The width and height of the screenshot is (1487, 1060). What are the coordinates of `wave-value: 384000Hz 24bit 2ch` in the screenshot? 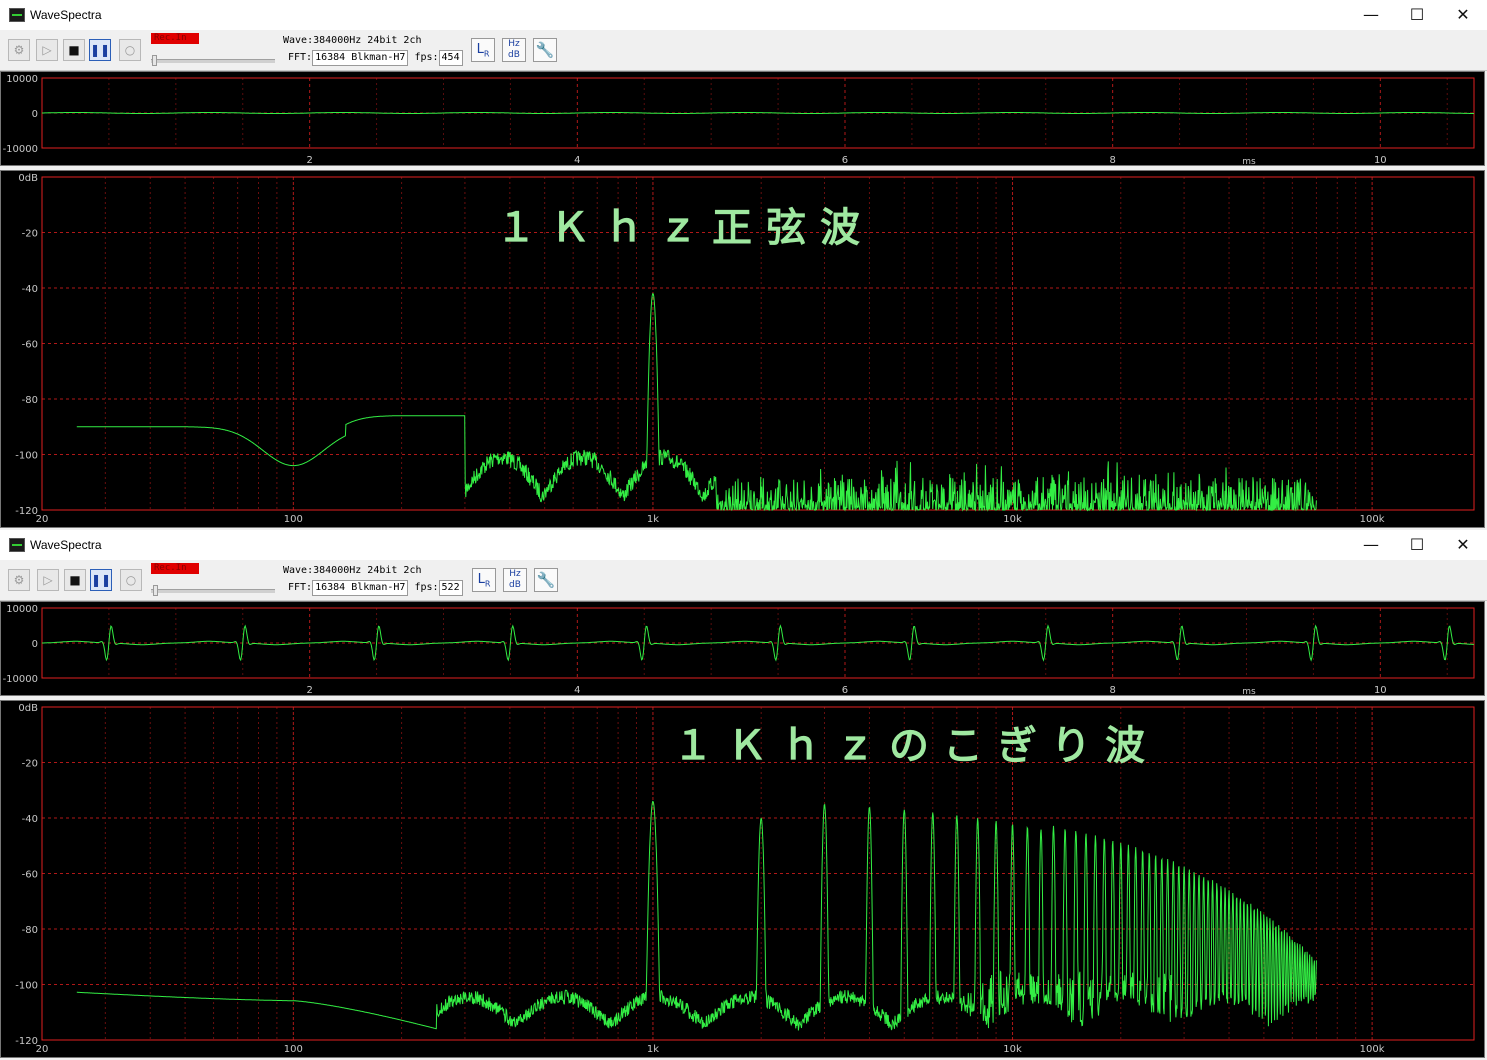 It's located at (367, 570).